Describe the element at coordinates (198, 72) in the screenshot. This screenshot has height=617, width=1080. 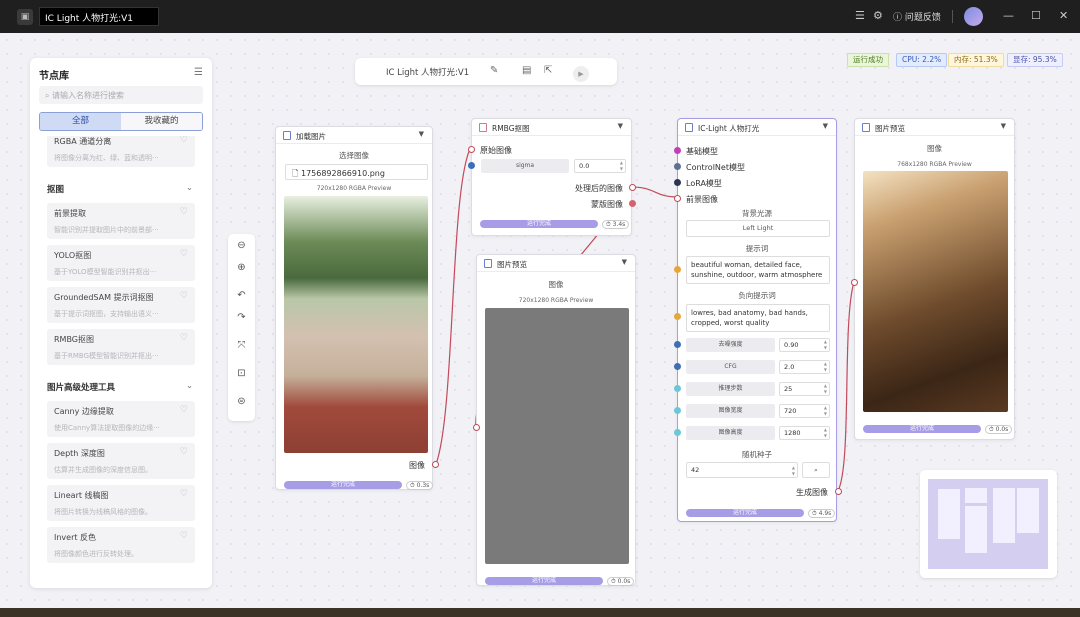
I see `collapse-sidebar-icon: ☰` at that location.